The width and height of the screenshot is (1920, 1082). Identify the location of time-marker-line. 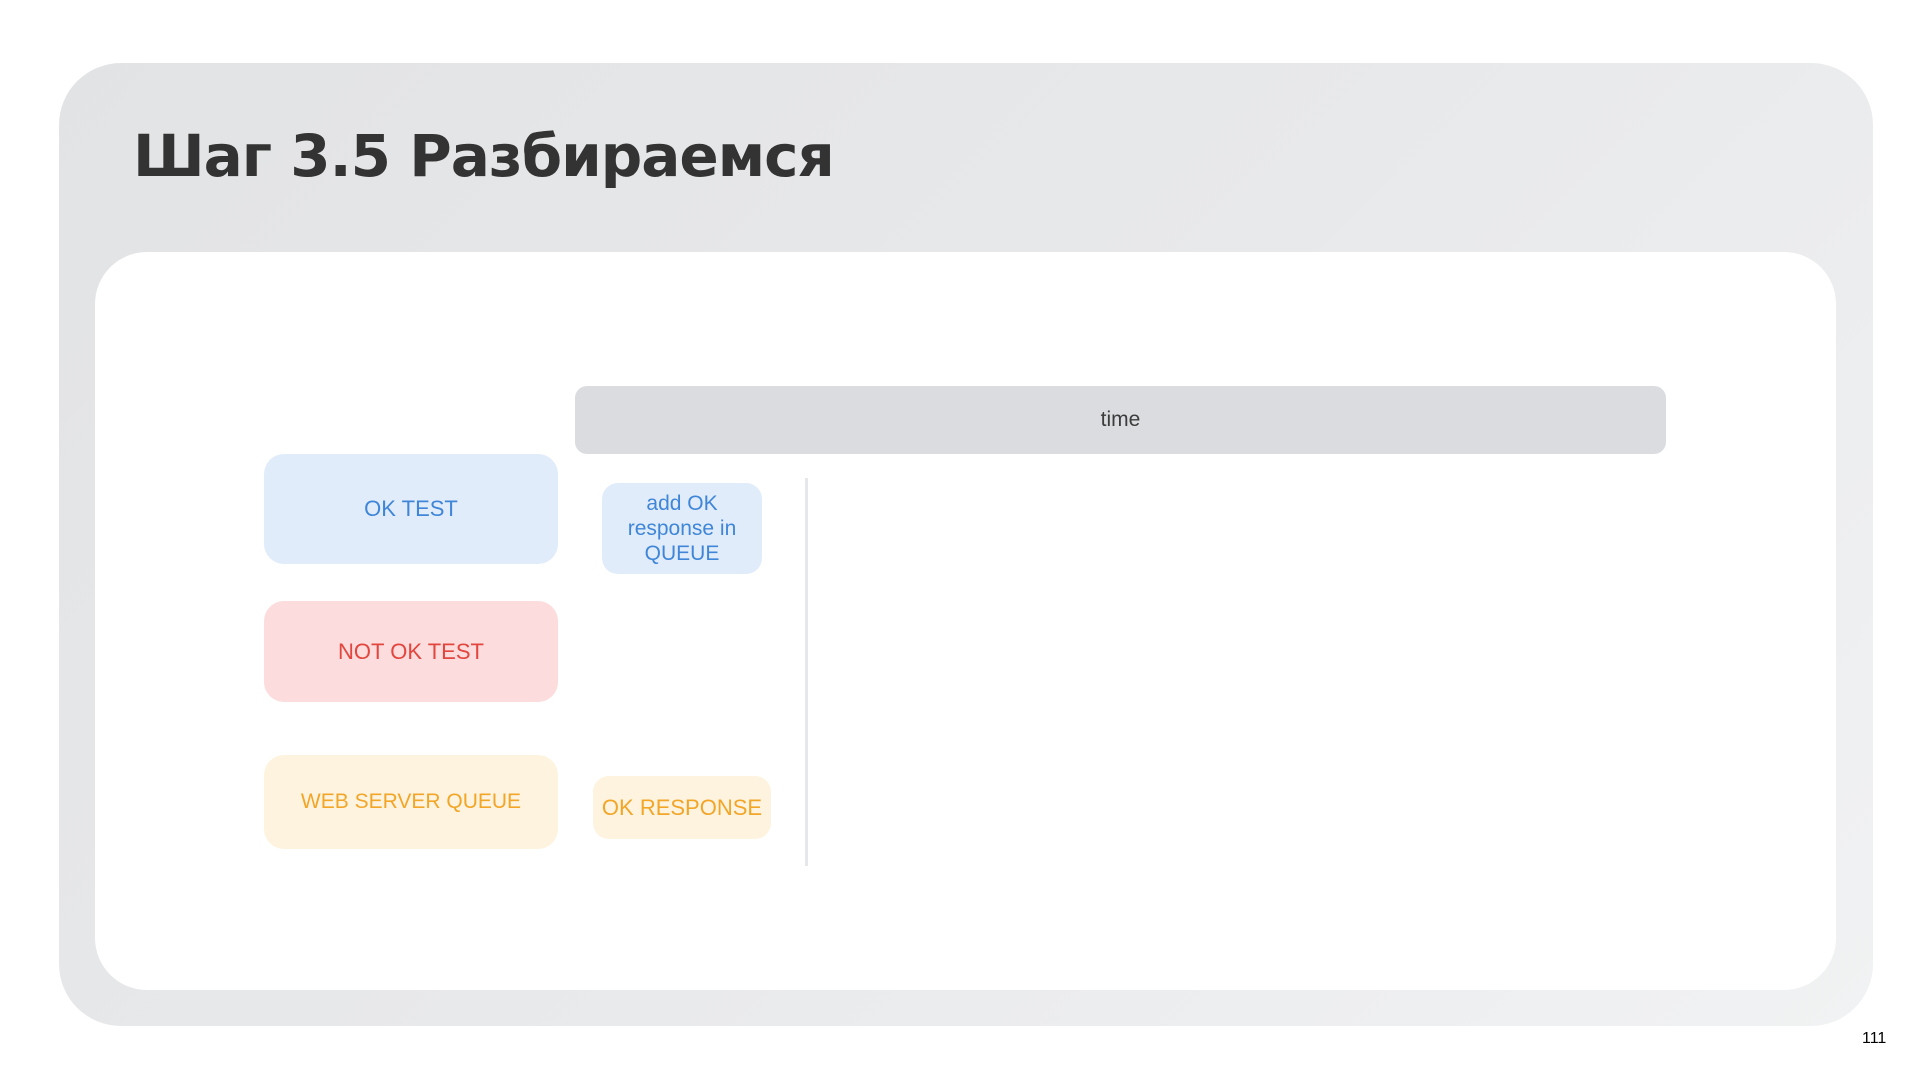
(806, 672).